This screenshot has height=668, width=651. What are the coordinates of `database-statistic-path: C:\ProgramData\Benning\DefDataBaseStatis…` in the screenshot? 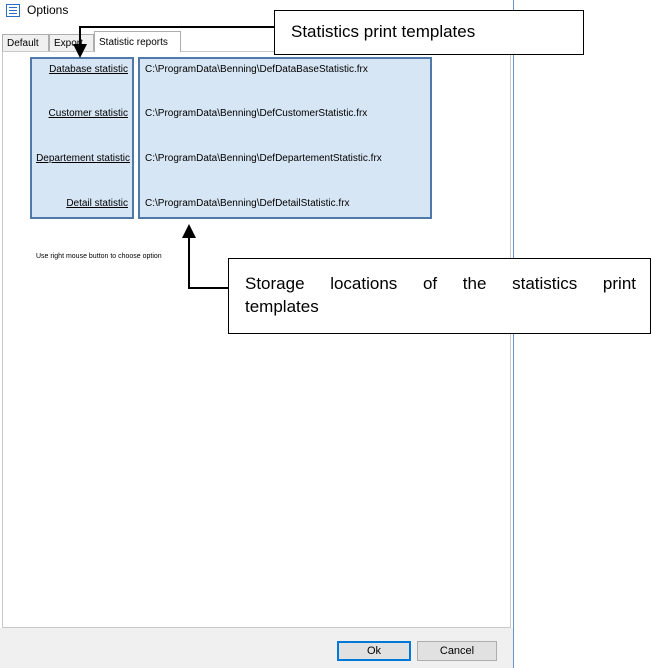 It's located at (256, 69).